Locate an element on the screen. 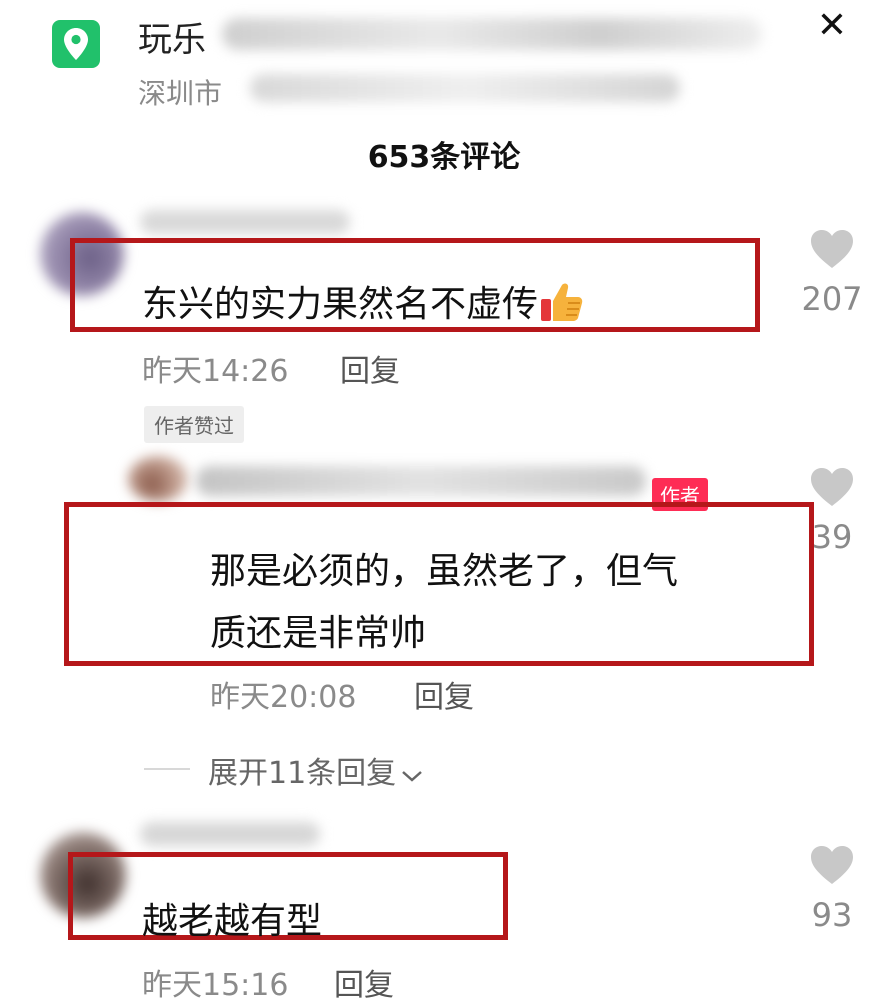  place-name-redaction is located at coordinates (492, 34).